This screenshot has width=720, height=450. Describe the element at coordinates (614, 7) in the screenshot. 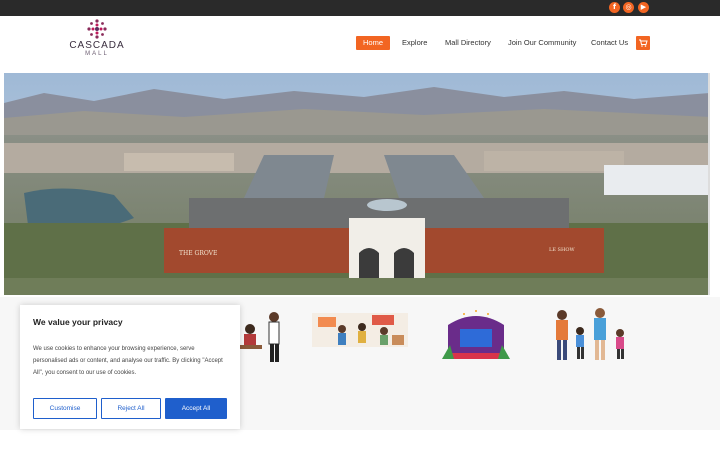

I see `facebook-icon: f` at that location.